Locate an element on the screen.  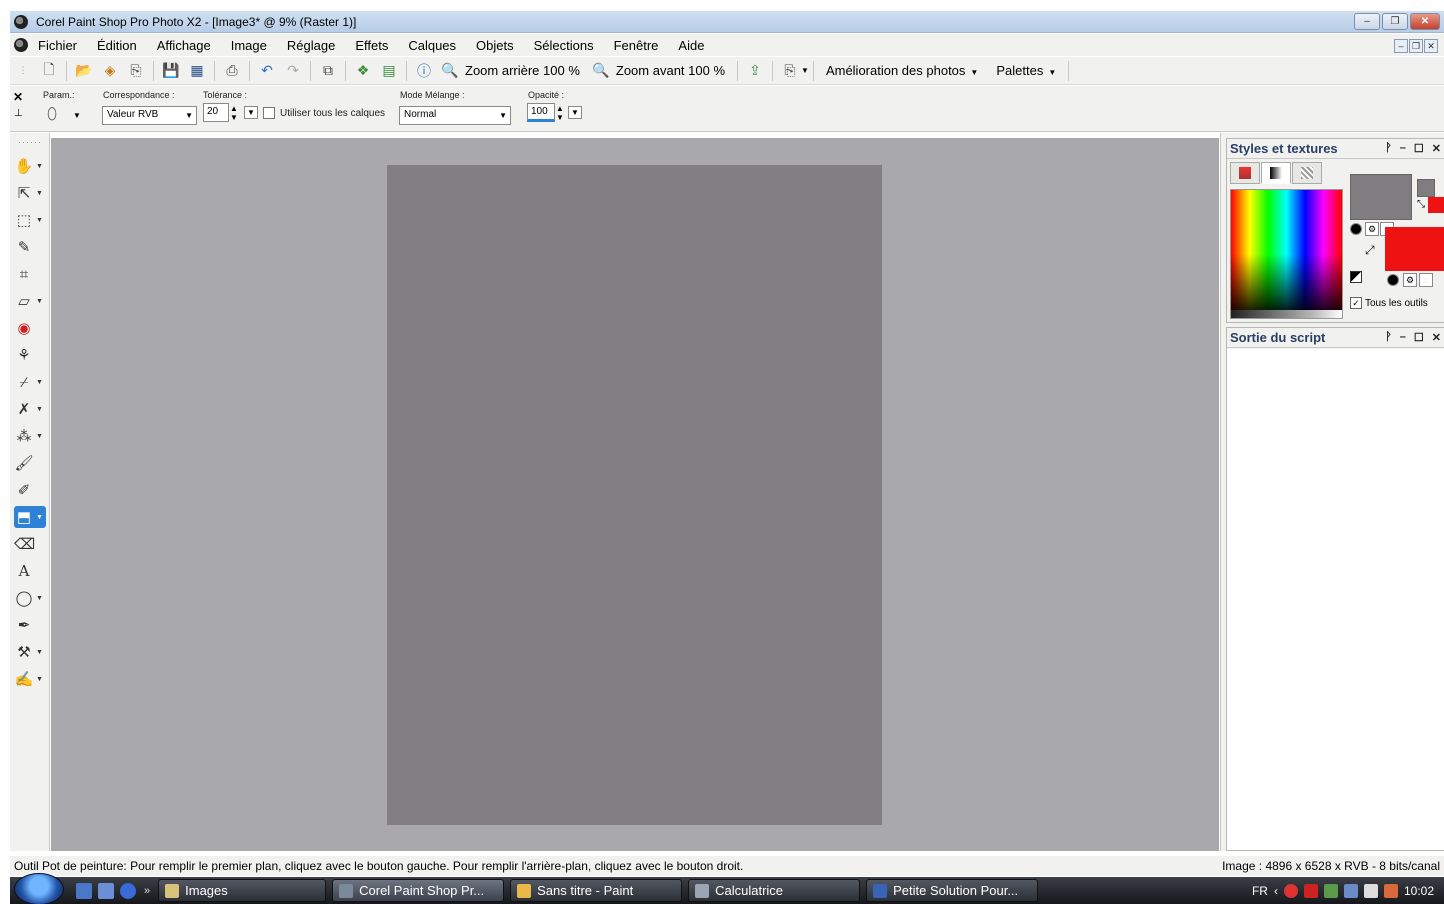
copy-icon: ⎘ is located at coordinates (790, 71).